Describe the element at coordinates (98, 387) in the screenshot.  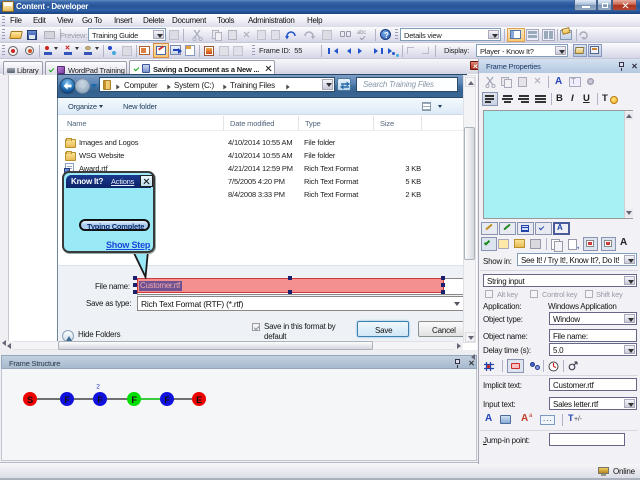
I see `svg-text: 2` at that location.